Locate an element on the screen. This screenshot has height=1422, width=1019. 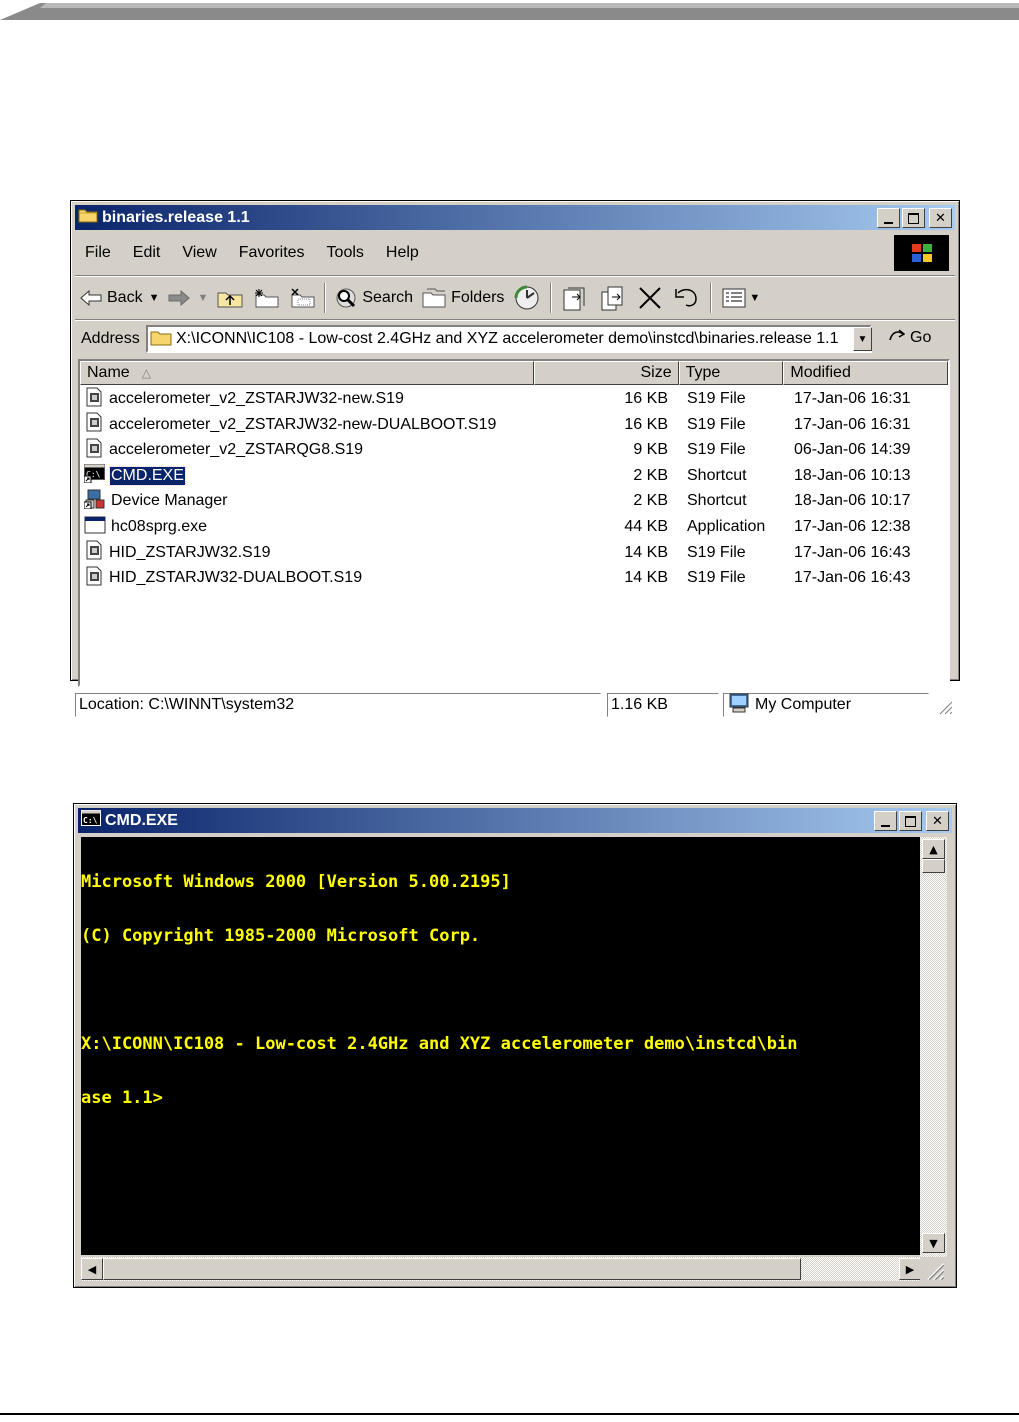
file-name-cell: accelerometer_v2_ZSTARJW32-new.S19 is located at coordinates (244, 399).